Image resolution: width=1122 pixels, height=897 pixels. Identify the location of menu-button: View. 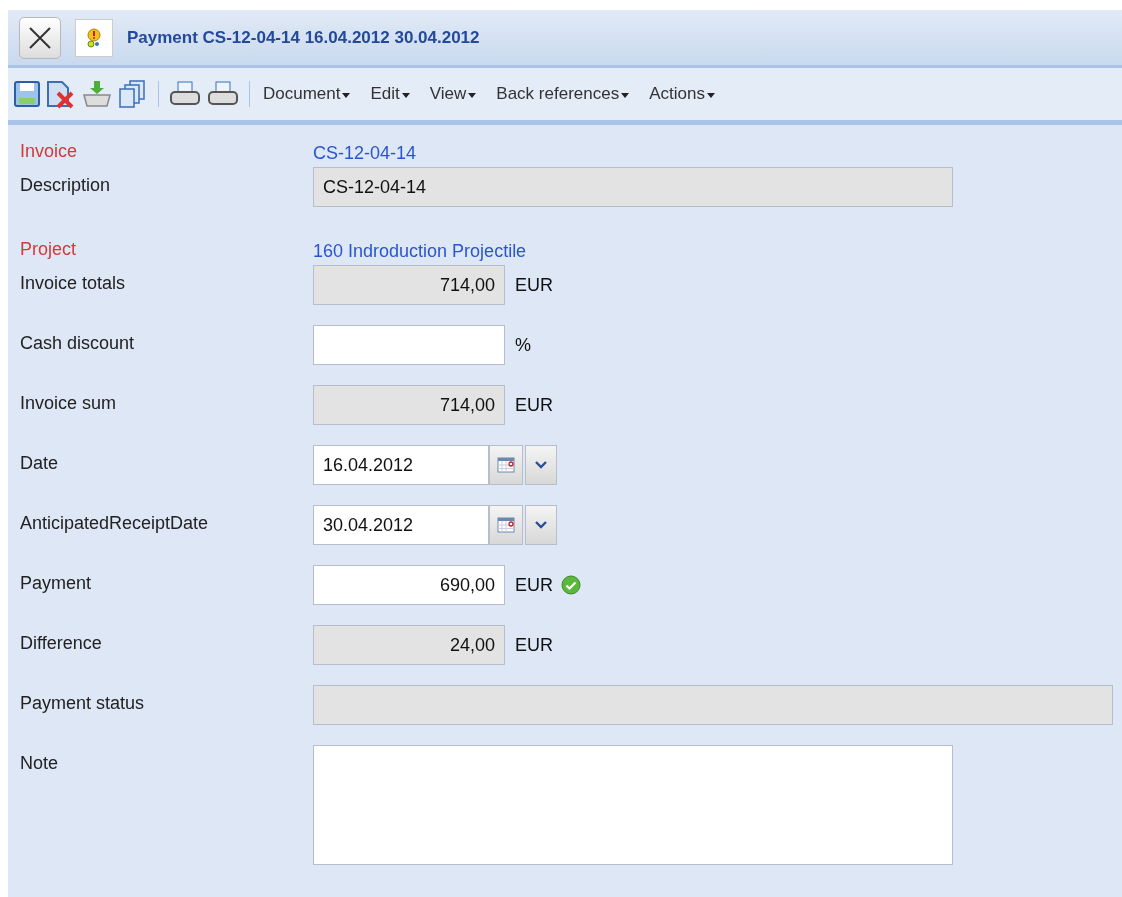
(453, 94).